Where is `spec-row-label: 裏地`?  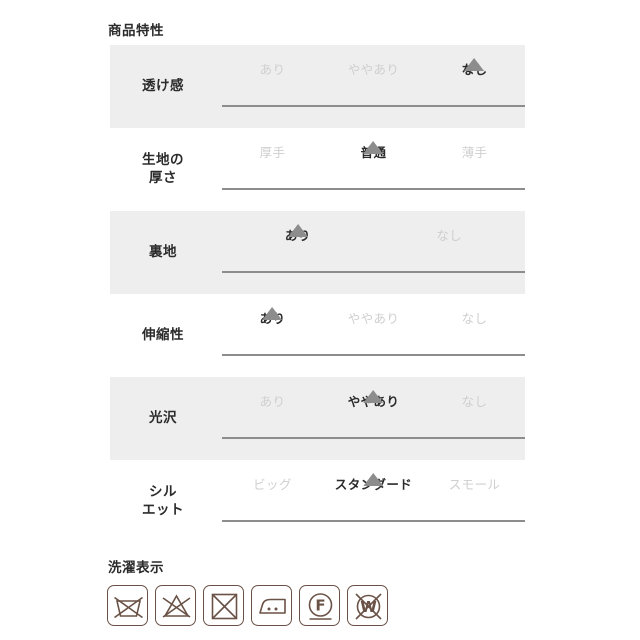
spec-row-label: 裏地 is located at coordinates (166, 252).